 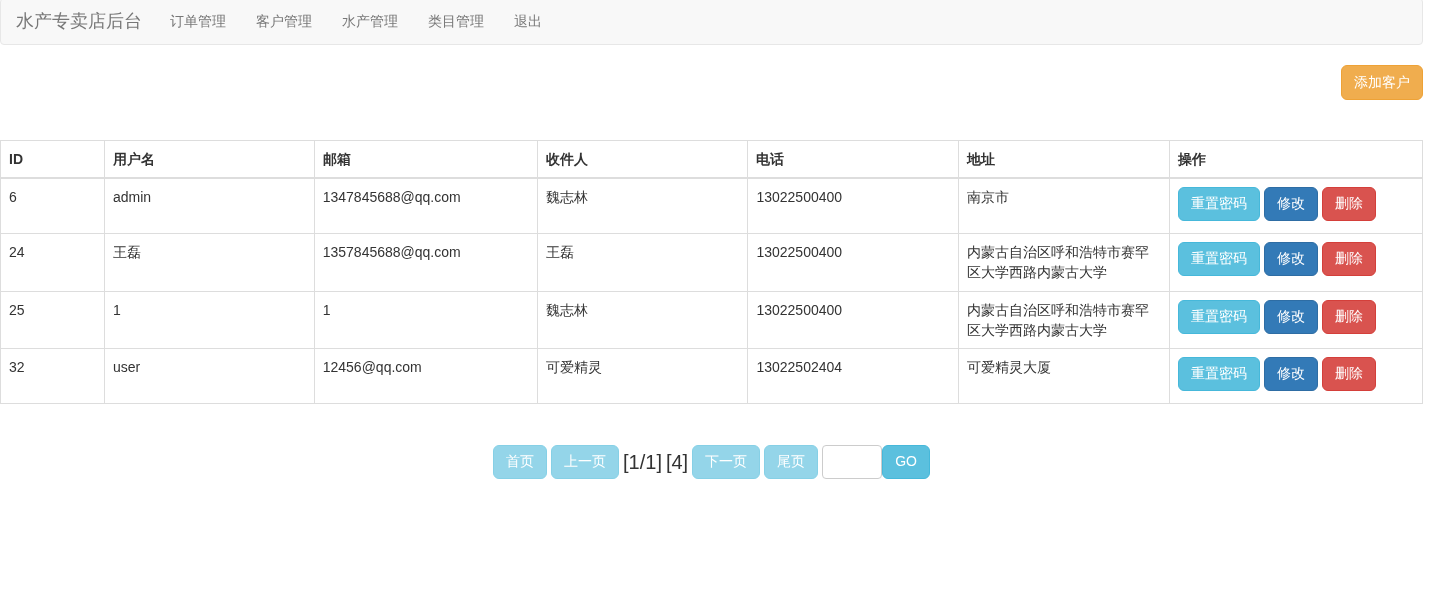 I want to click on column-header: 邮箱, so click(x=426, y=159).